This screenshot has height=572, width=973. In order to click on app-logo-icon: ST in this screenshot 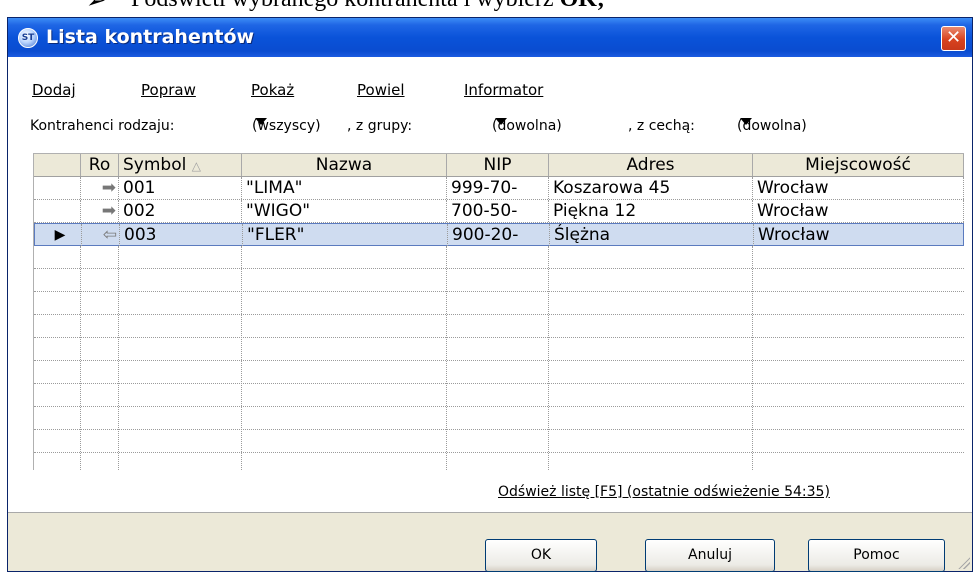, I will do `click(28, 38)`.